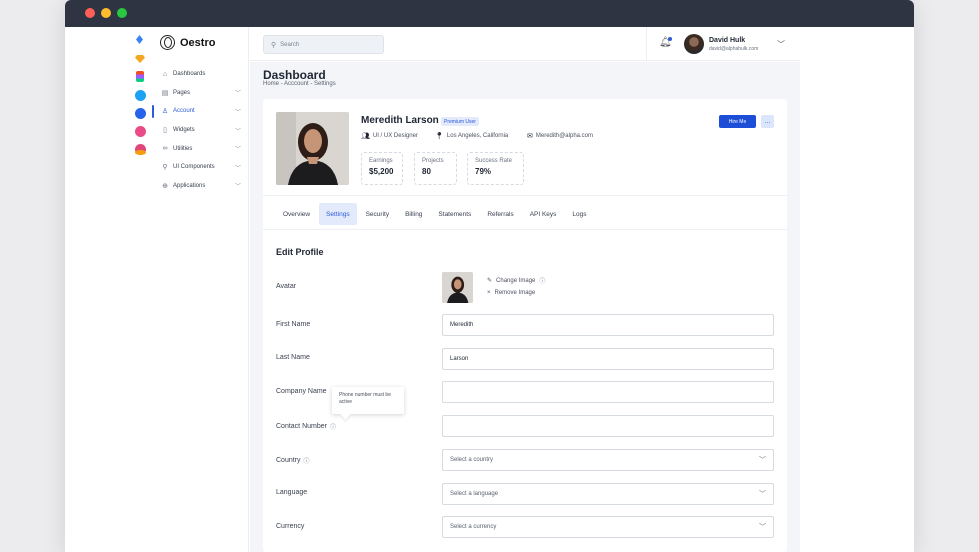 This screenshot has height=552, width=979. I want to click on company-name-field, so click(608, 392).